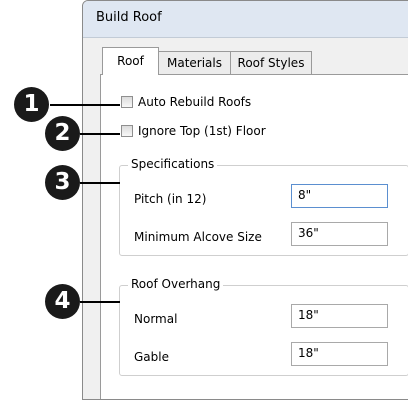  Describe the element at coordinates (100, 183) in the screenshot. I see `callout-3-line` at that location.